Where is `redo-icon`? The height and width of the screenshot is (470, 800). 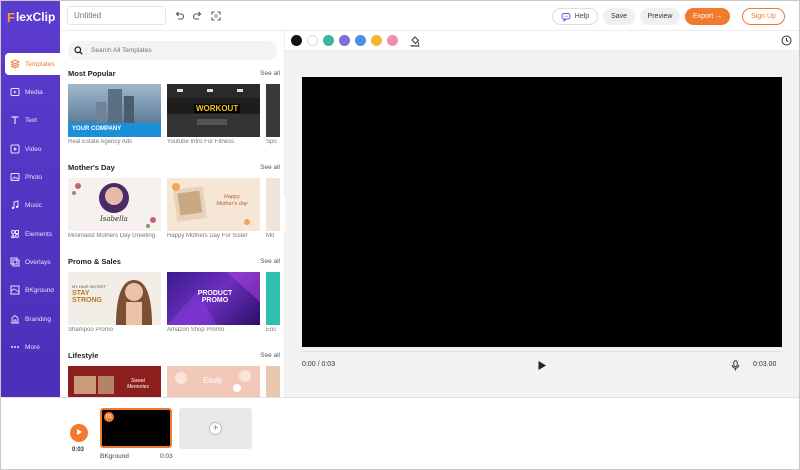
redo-icon is located at coordinates (197, 16).